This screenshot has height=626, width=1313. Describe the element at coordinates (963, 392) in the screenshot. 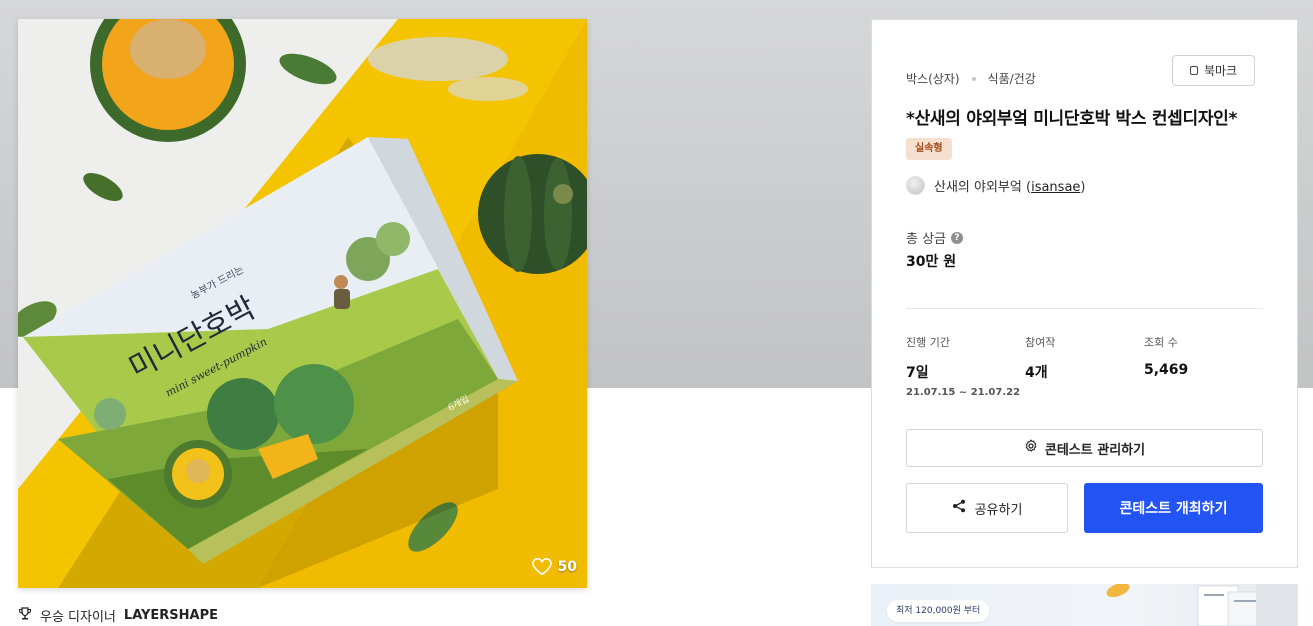

I see `period-range: 21.07.15 ~ 21.07.22` at that location.